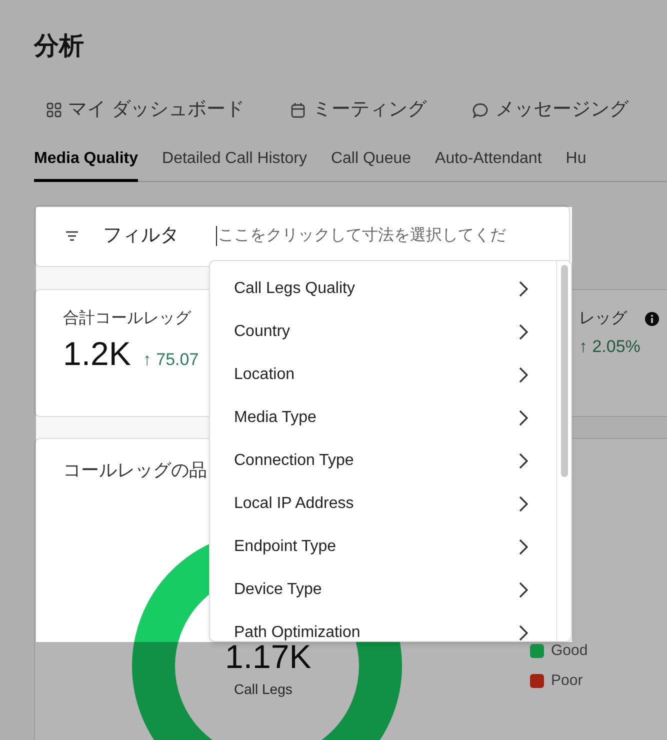 This screenshot has width=667, height=740. Describe the element at coordinates (488, 164) in the screenshot. I see `tab: Auto-Attendant` at that location.